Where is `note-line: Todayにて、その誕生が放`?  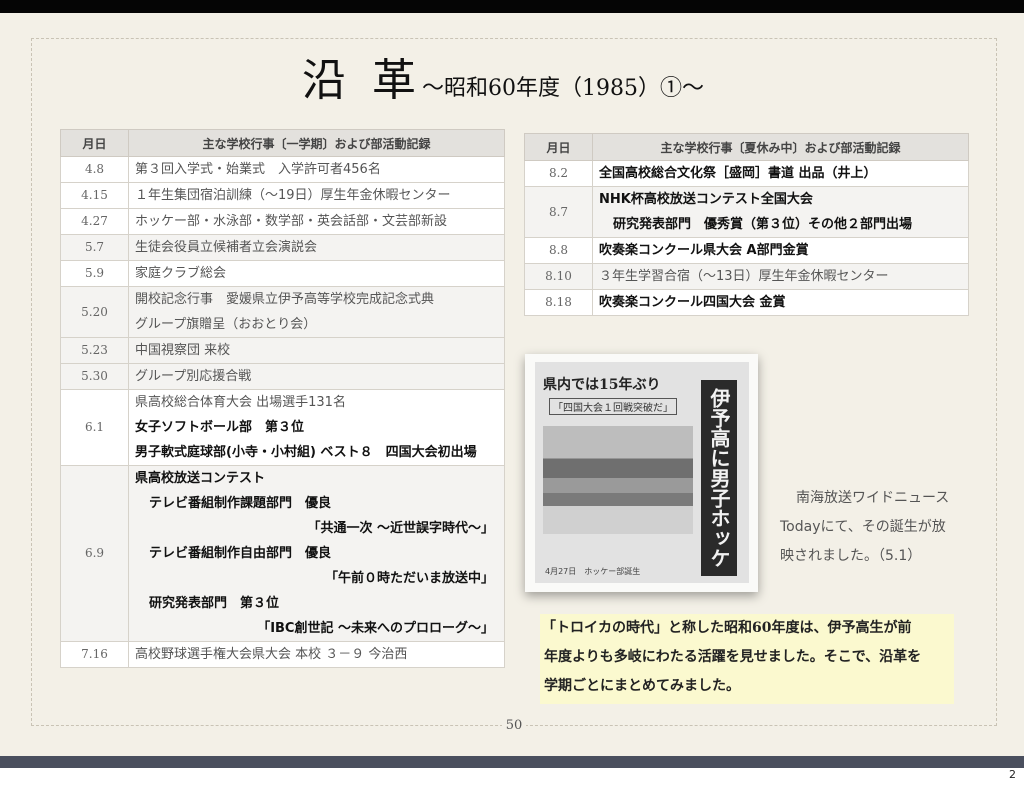 note-line: Todayにて、その誕生が放 is located at coordinates (863, 527).